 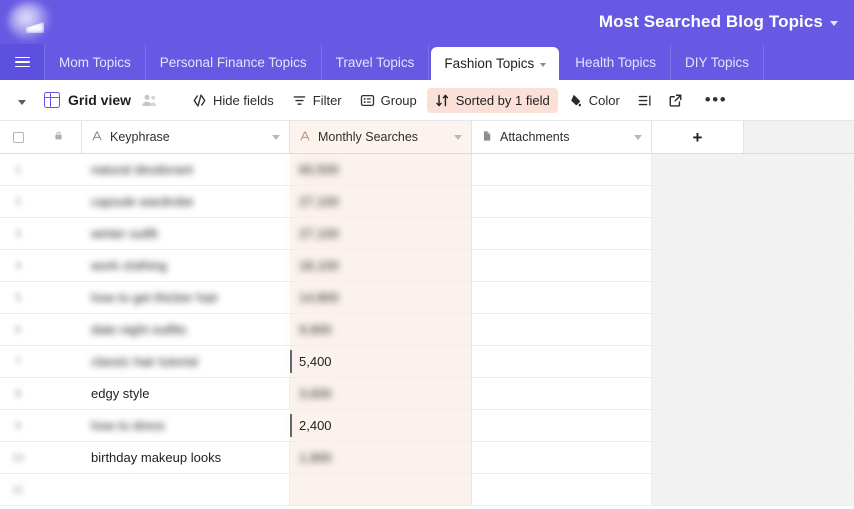 I want to click on cell-monthly-searches: 1,900, so click(x=381, y=457).